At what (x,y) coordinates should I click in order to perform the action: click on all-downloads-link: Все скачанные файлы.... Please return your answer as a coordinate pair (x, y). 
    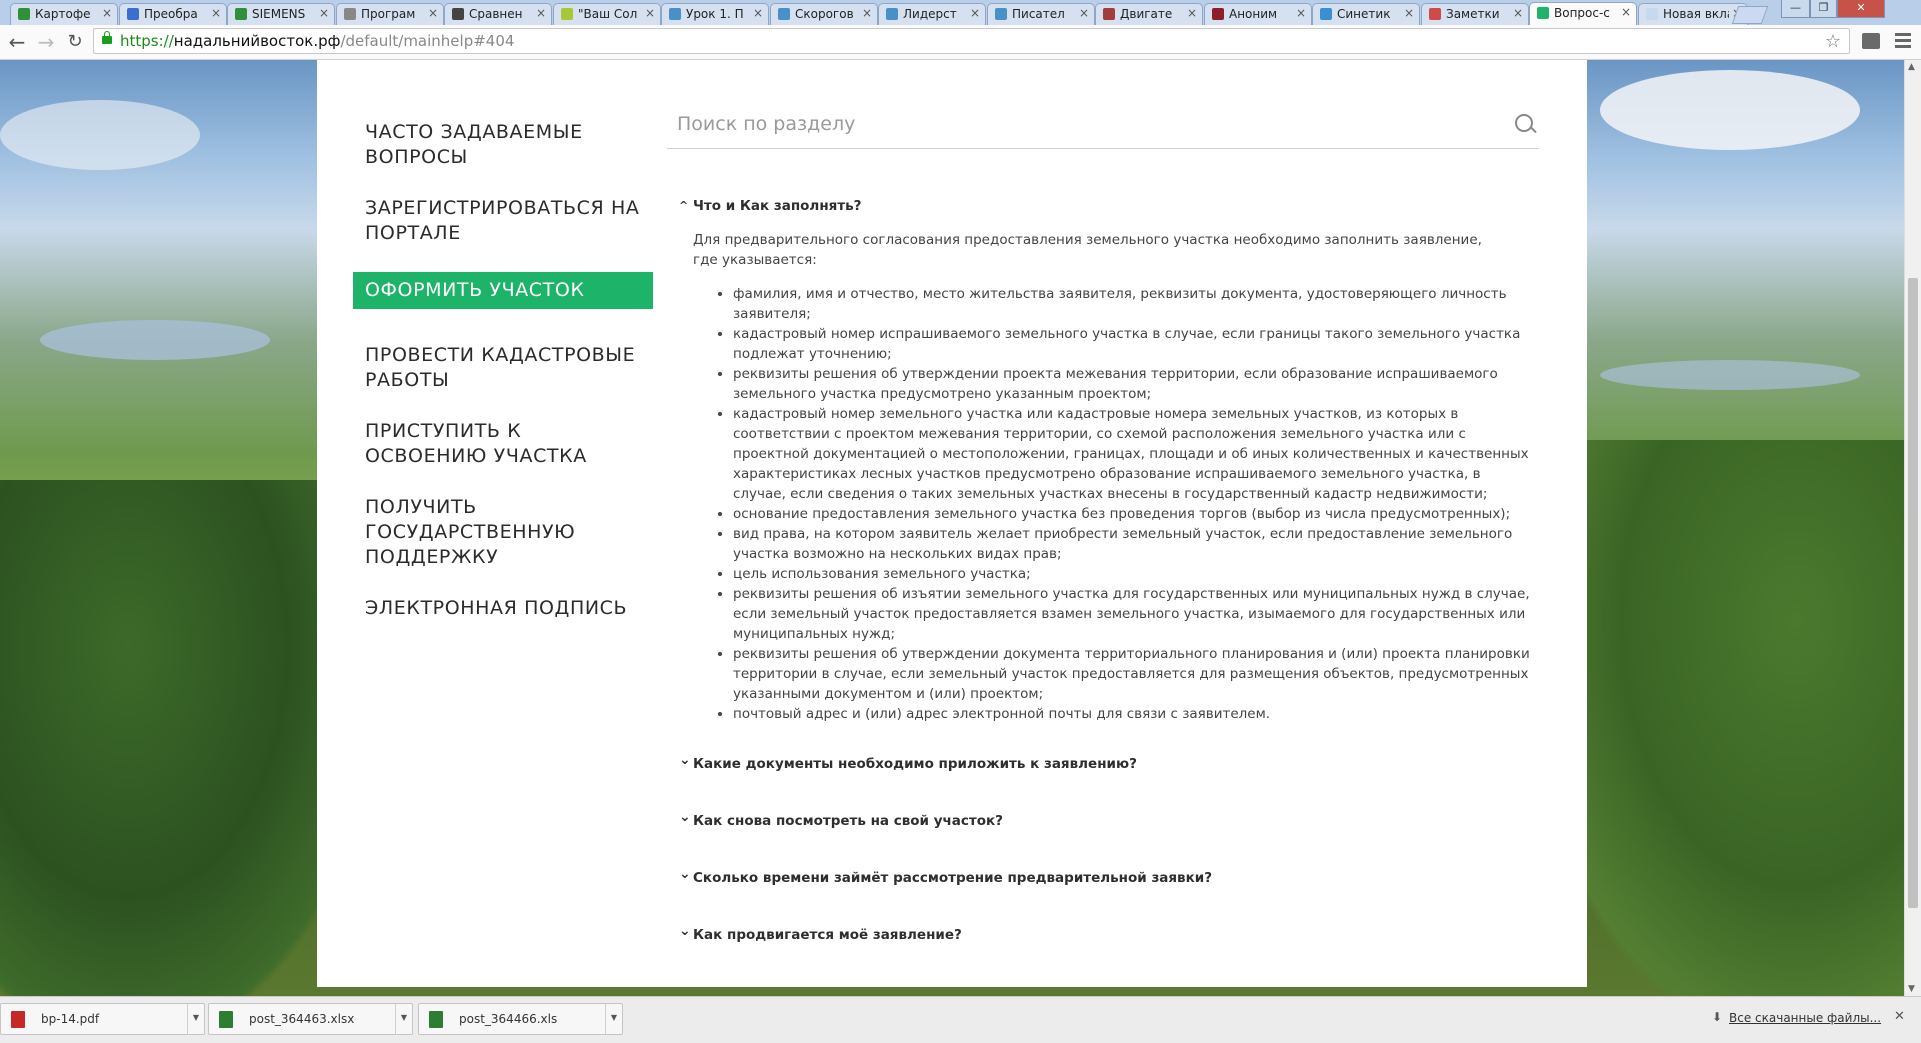
    Looking at the image, I should click on (1805, 1018).